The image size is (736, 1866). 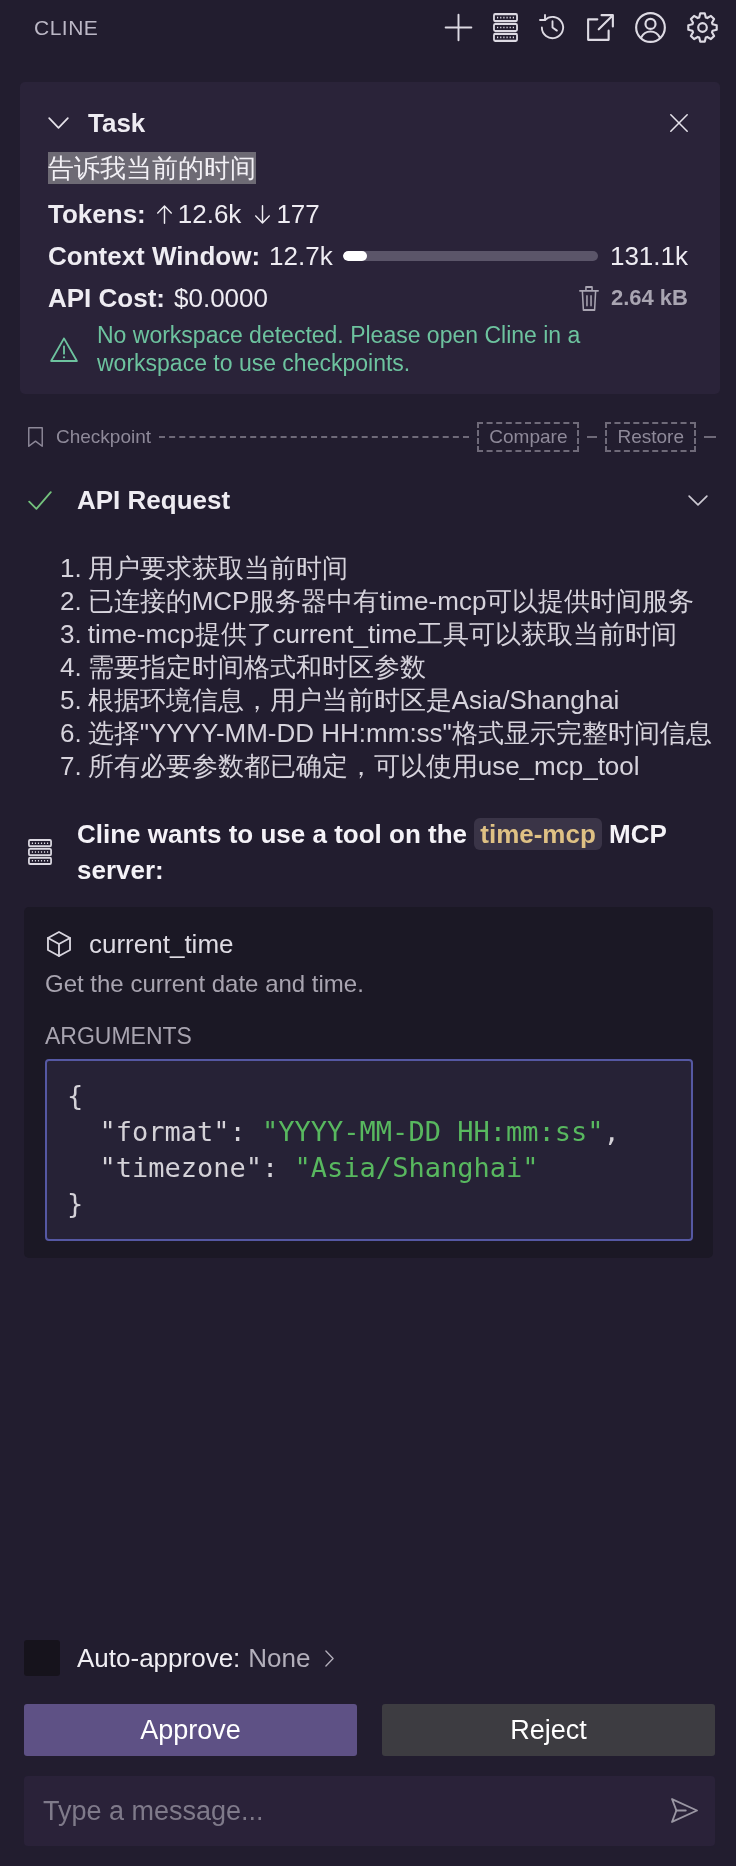 I want to click on chevron-right-icon, so click(x=330, y=1658).